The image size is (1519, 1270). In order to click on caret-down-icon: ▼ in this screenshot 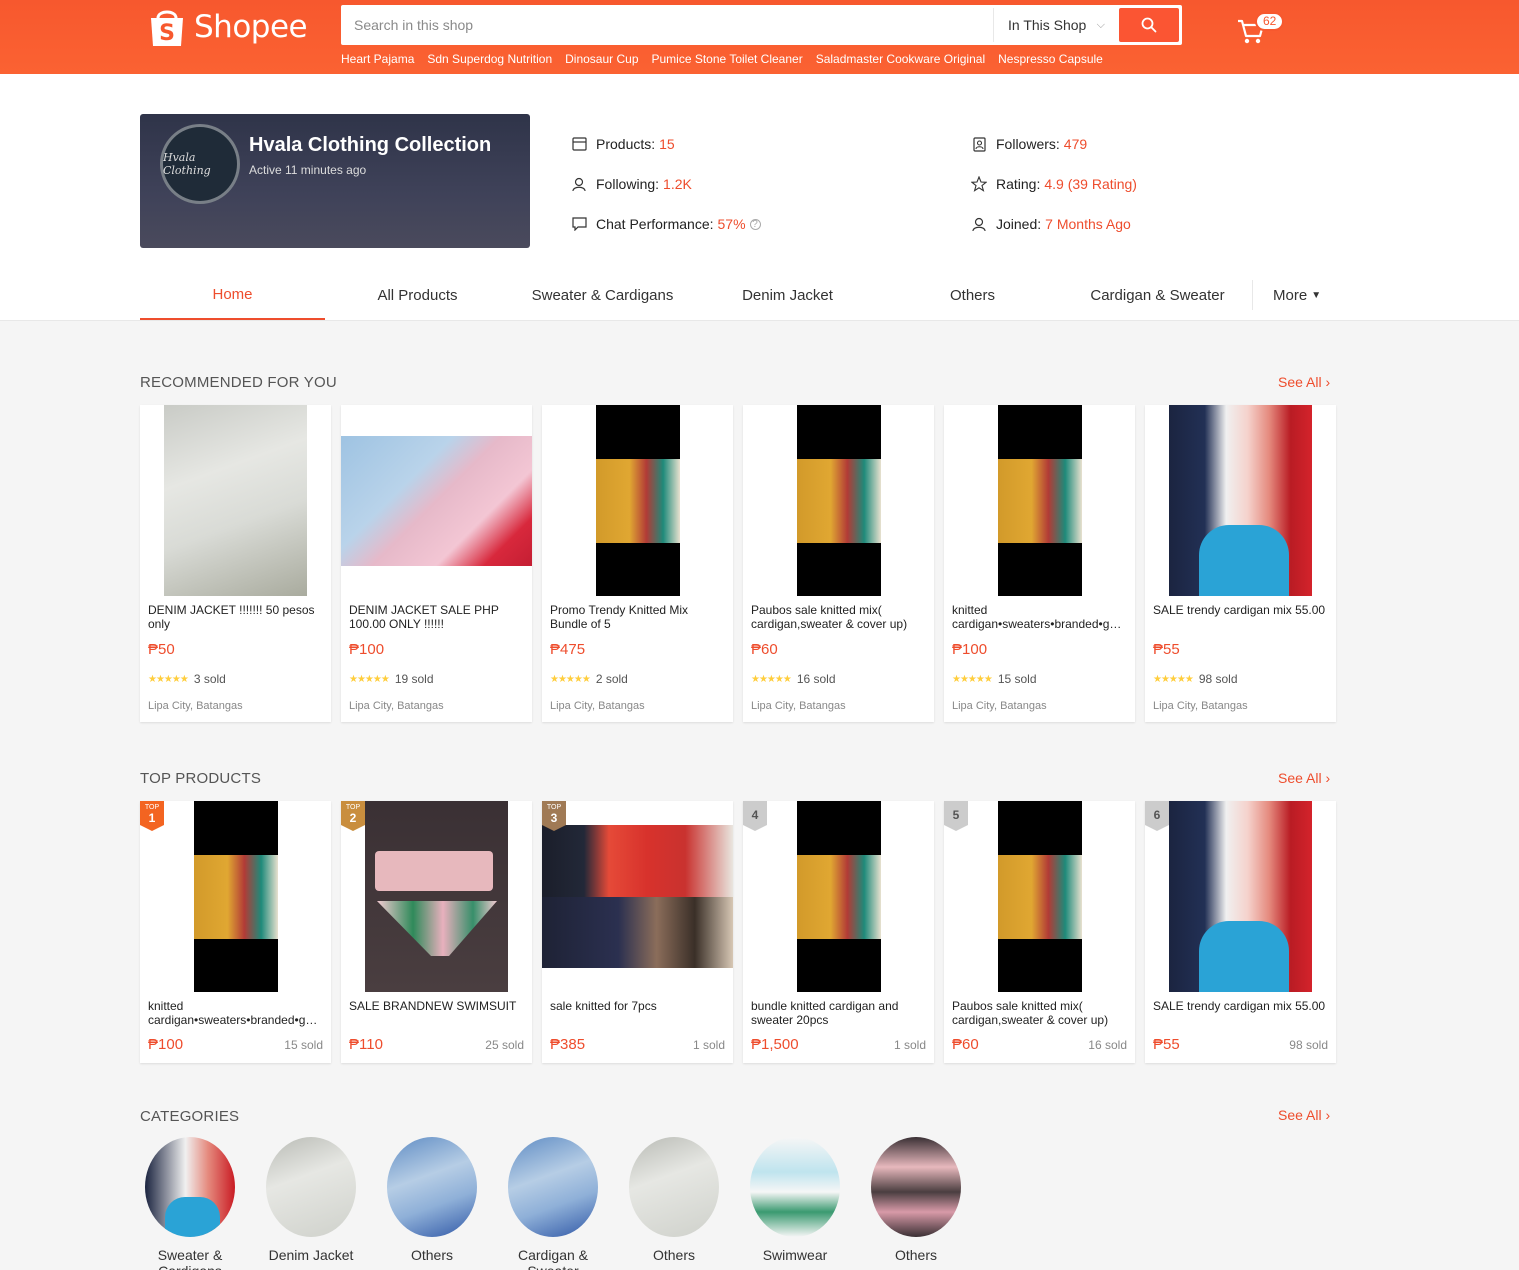, I will do `click(1316, 295)`.